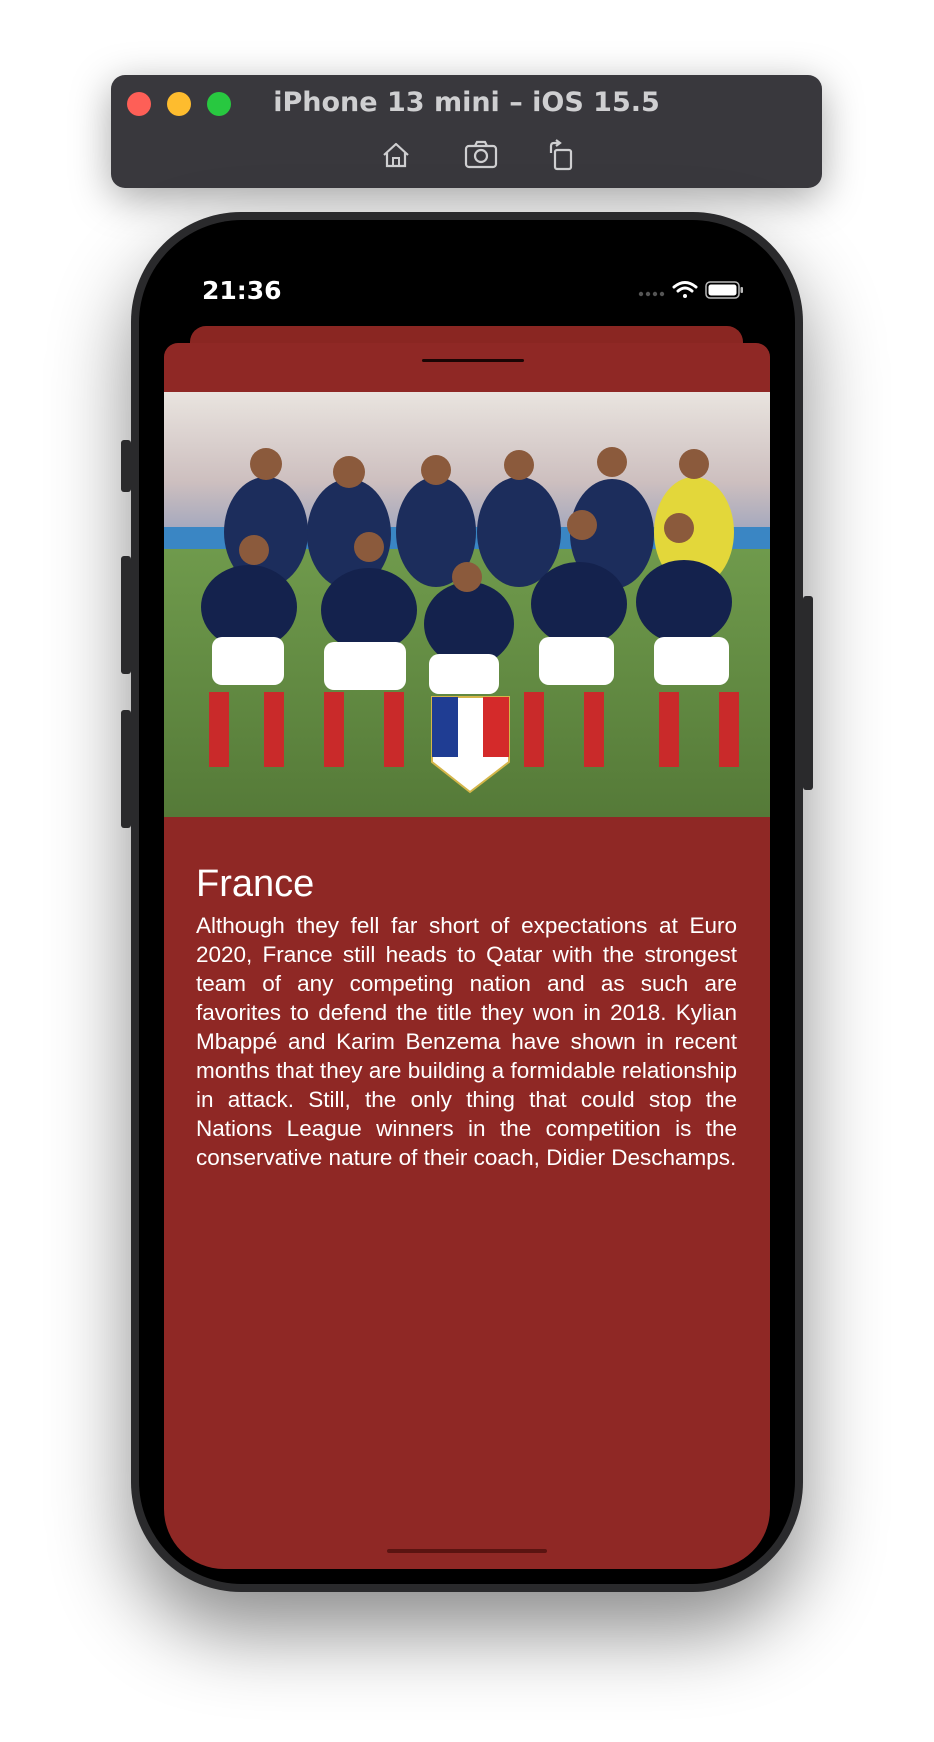 The image size is (934, 1742). I want to click on simulator-toolbar: iPhone 13 mini – iOS 15.5, so click(466, 131).